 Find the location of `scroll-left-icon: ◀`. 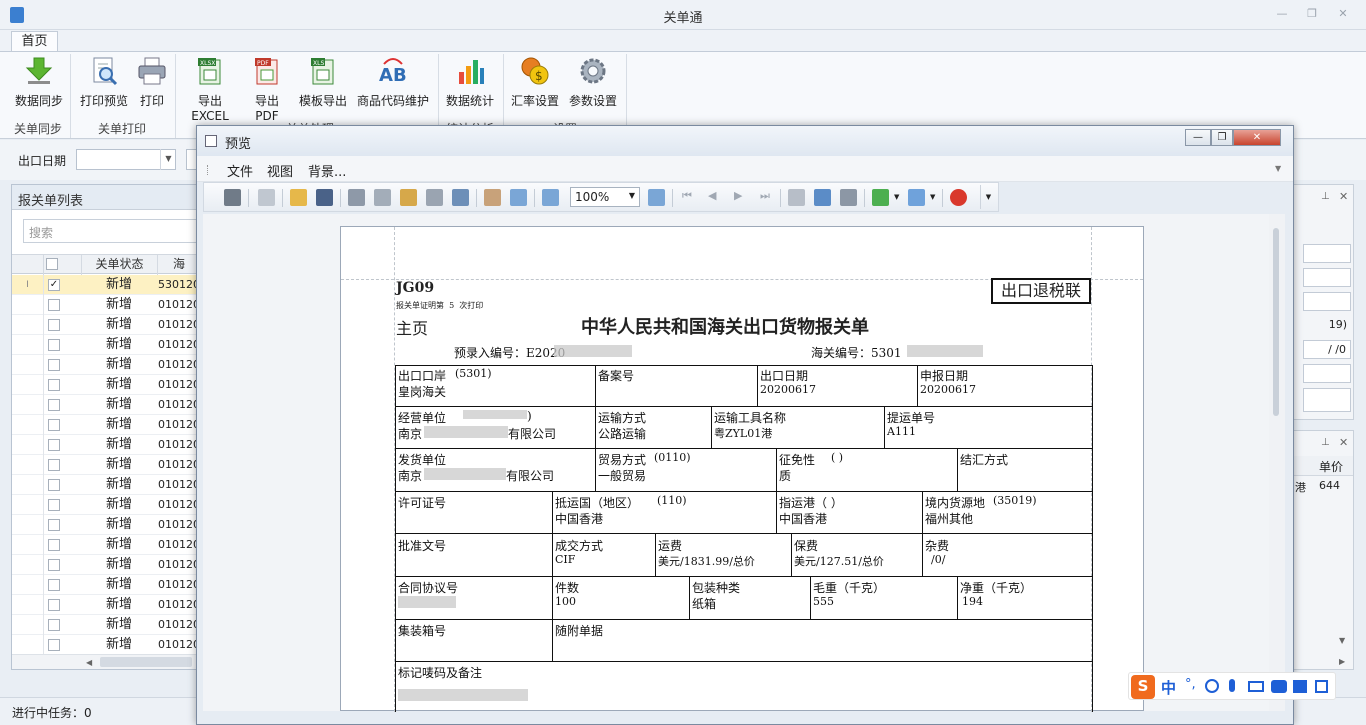

scroll-left-icon: ◀ is located at coordinates (89, 662).